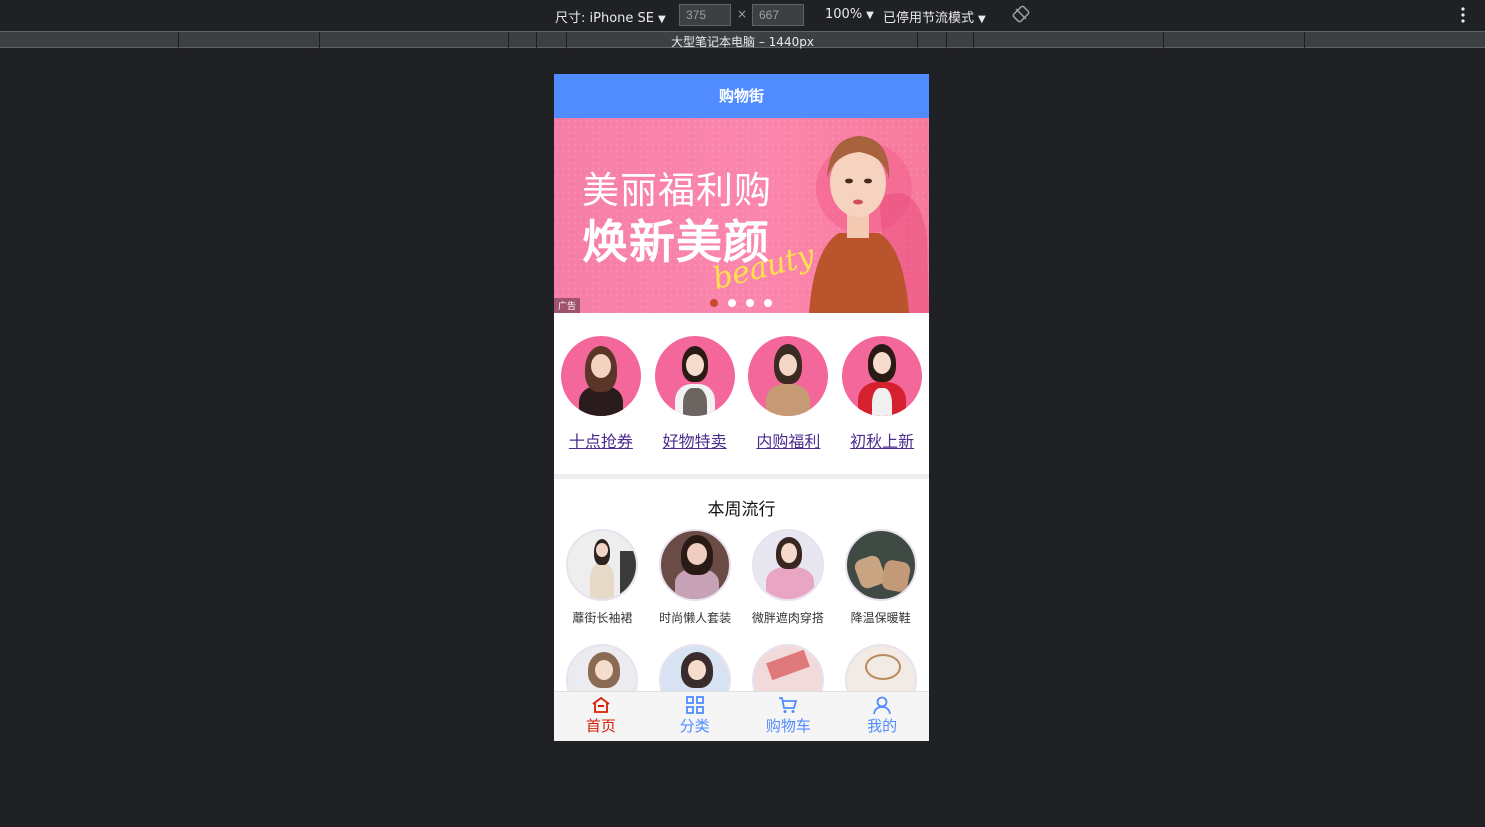  What do you see at coordinates (1021, 14) in the screenshot?
I see `rotate-icon` at bounding box center [1021, 14].